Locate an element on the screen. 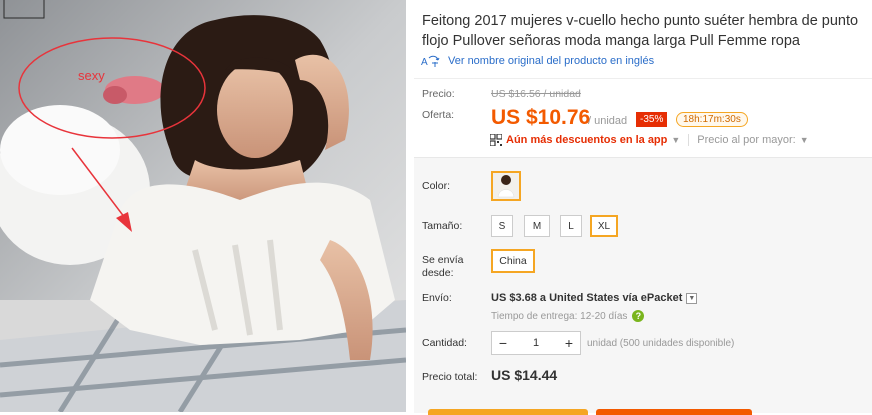 This screenshot has height=415, width=872. size-option-l: L is located at coordinates (571, 226).